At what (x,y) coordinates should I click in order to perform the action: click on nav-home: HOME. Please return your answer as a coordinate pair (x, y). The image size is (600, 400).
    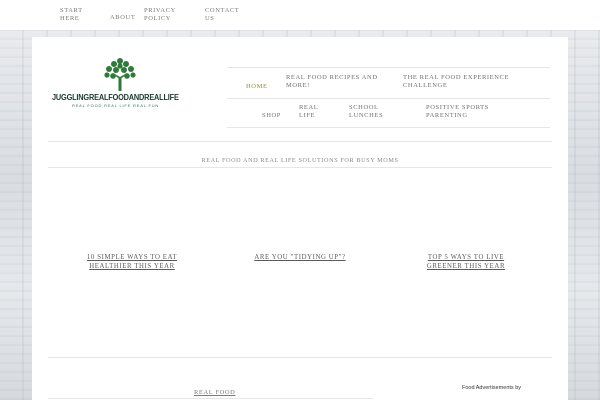
    Looking at the image, I should click on (257, 87).